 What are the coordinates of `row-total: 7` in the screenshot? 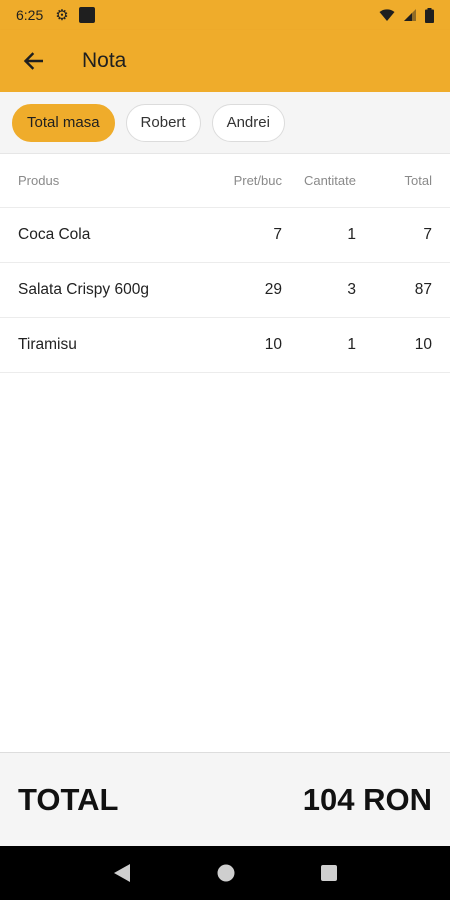 It's located at (427, 234).